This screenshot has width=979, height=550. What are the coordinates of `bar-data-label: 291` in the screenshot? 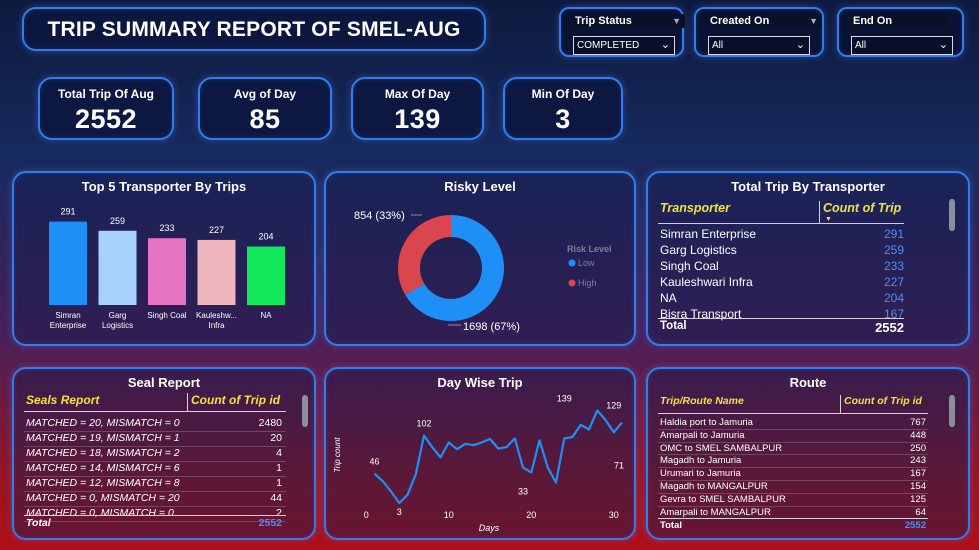 It's located at (67, 212).